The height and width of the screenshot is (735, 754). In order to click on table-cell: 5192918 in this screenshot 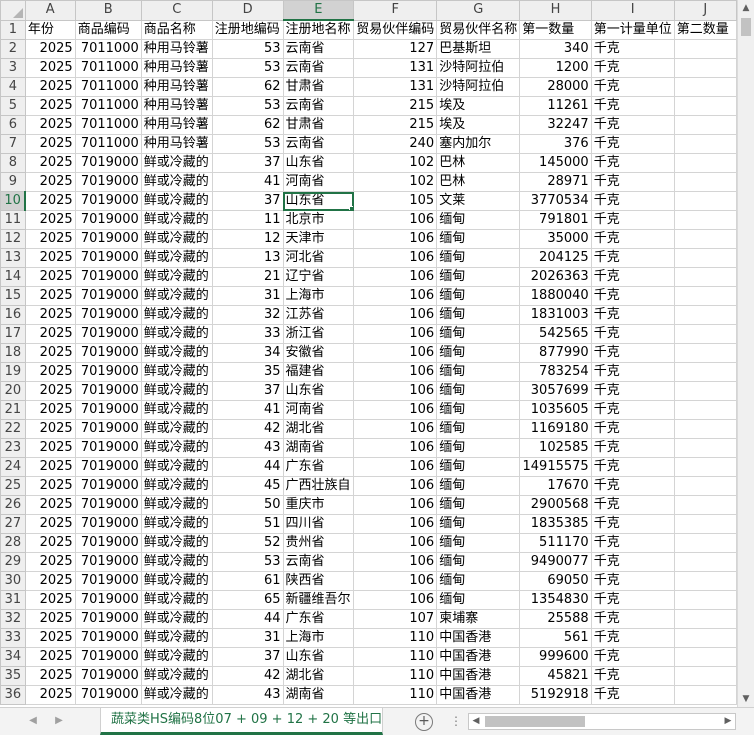, I will do `click(555, 695)`.